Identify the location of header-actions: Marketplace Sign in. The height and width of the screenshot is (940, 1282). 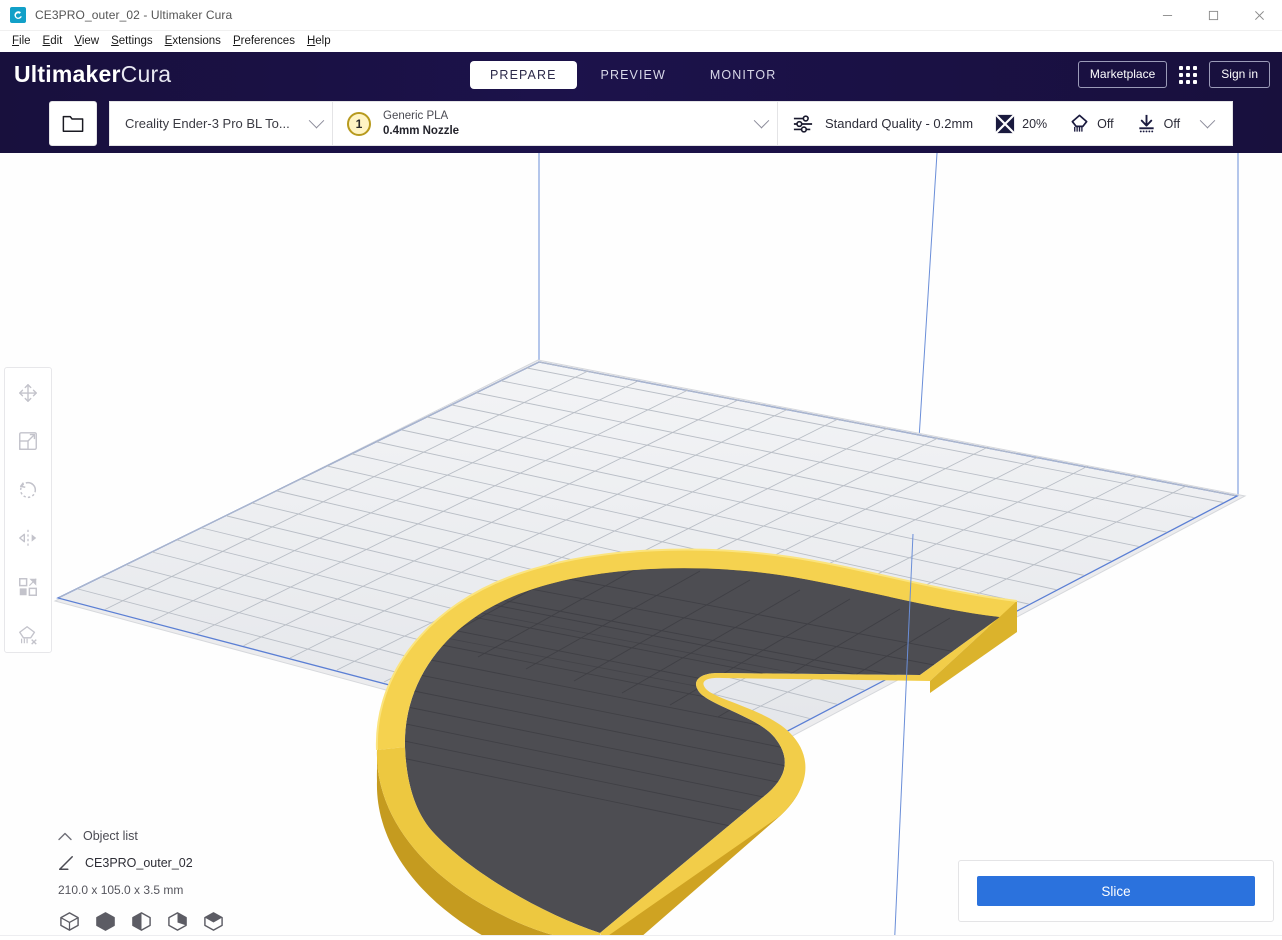
(1173, 74).